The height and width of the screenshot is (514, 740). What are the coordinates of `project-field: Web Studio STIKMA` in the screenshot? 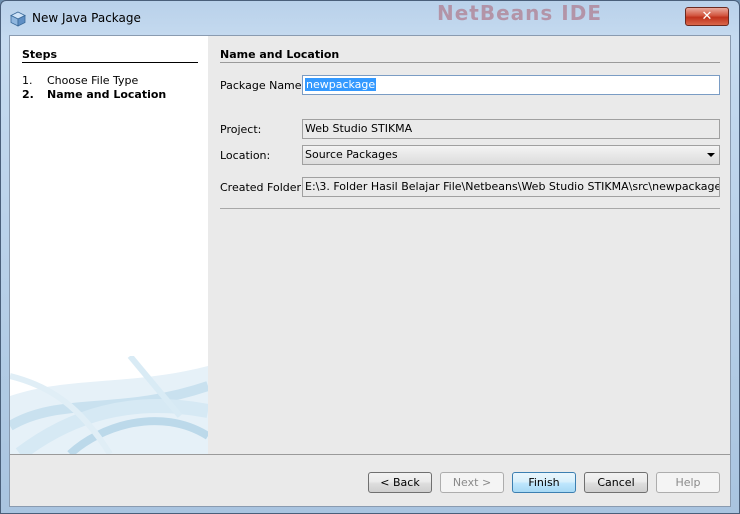 It's located at (511, 129).